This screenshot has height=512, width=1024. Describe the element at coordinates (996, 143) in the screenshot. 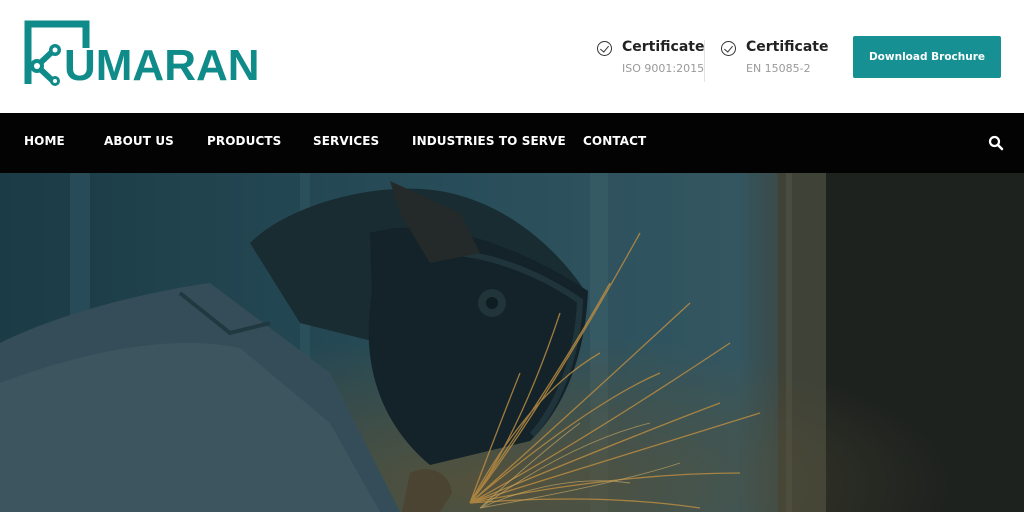

I see `search-icon` at that location.